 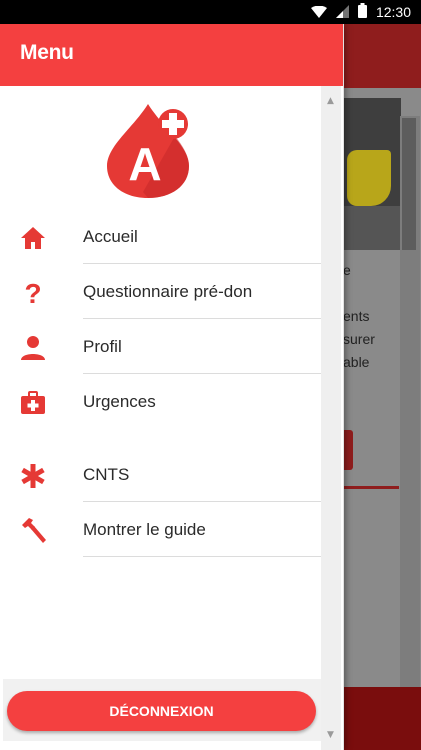 What do you see at coordinates (168, 291) in the screenshot?
I see `menu-item-label: Questionnaire pré-don` at bounding box center [168, 291].